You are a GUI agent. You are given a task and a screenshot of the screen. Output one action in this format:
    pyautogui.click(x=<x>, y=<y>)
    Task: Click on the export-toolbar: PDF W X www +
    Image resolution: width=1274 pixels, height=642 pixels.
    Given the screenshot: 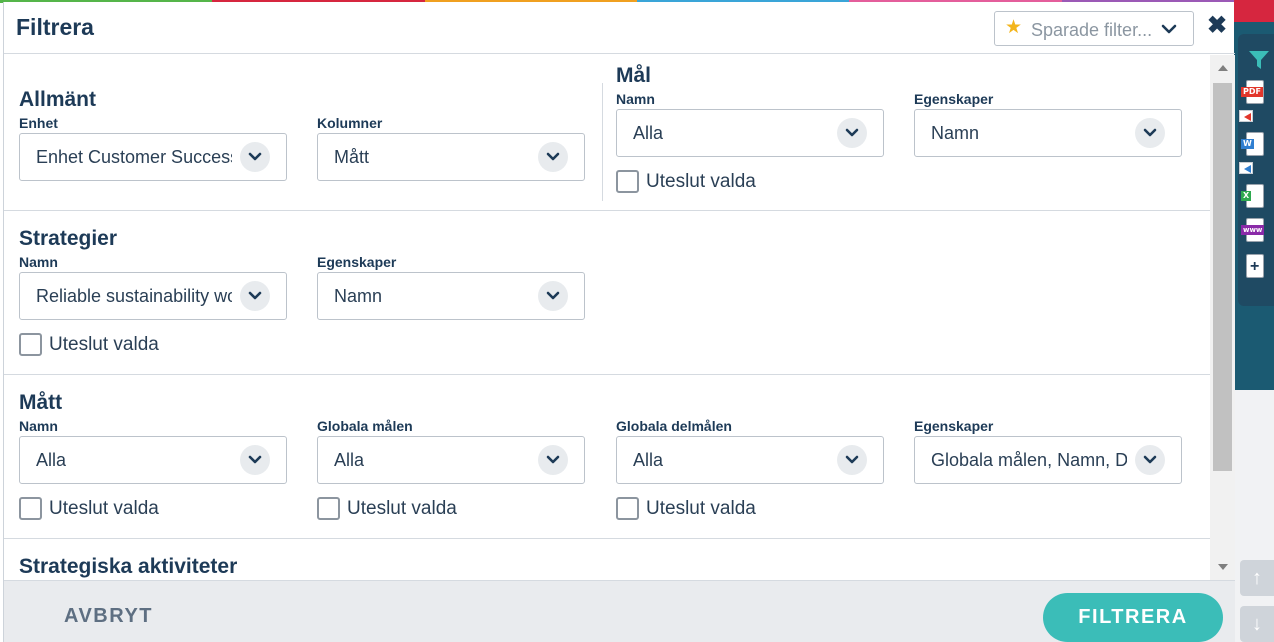 What is the action you would take?
    pyautogui.click(x=1256, y=170)
    